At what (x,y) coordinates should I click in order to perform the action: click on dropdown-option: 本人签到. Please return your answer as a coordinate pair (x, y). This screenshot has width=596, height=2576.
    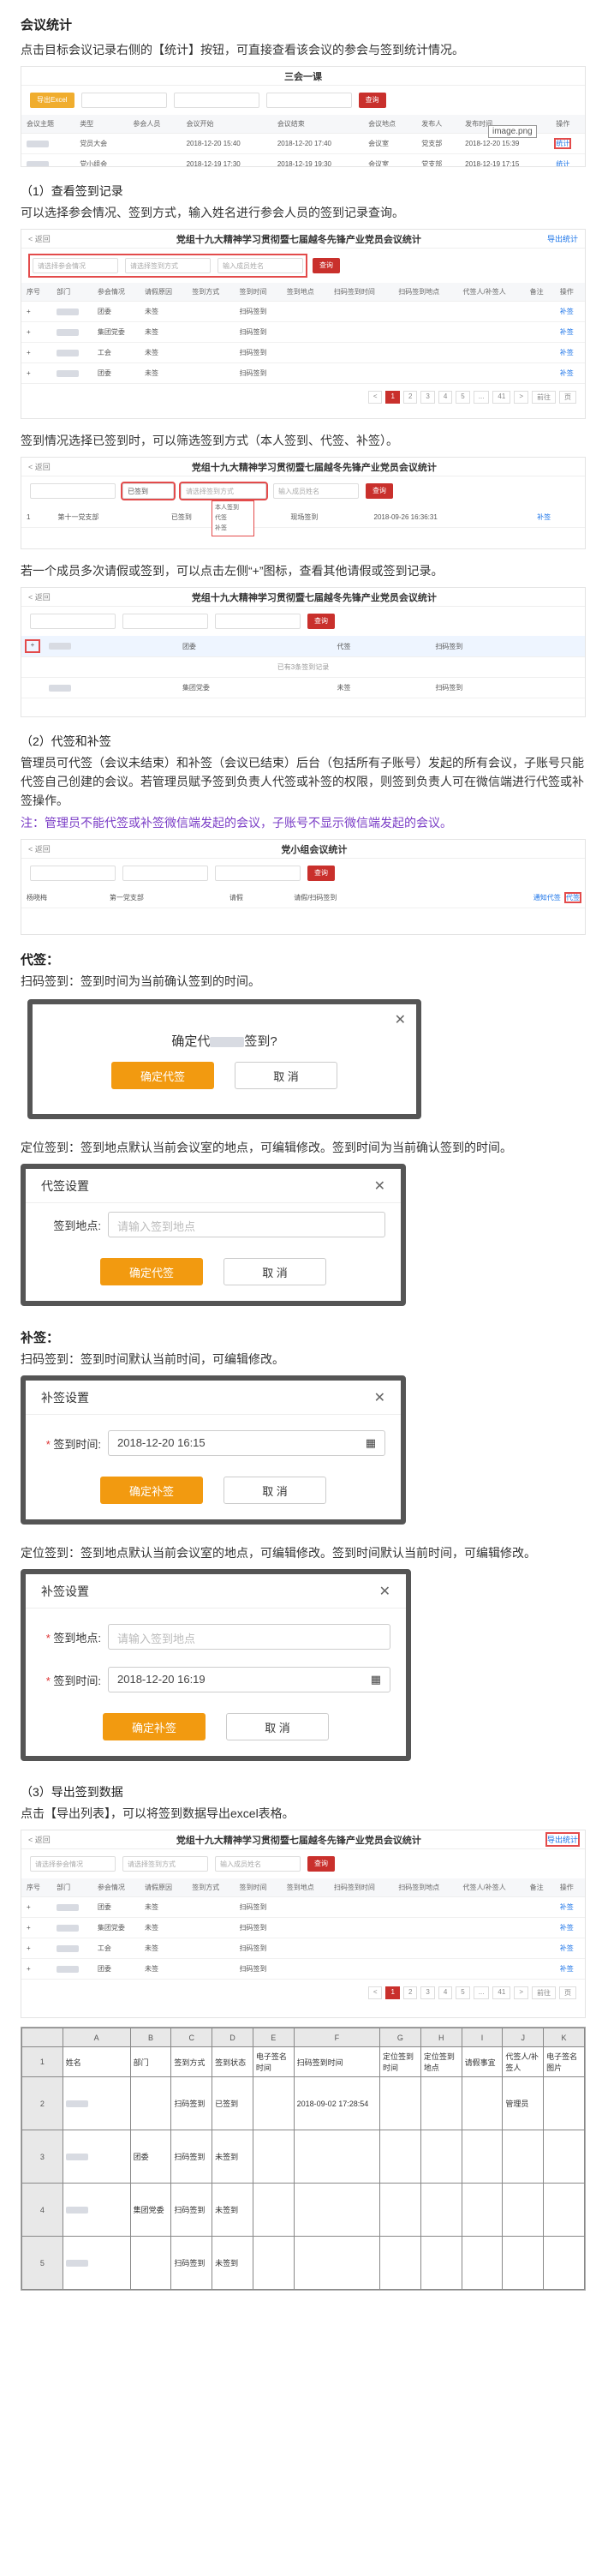
    Looking at the image, I should click on (233, 508).